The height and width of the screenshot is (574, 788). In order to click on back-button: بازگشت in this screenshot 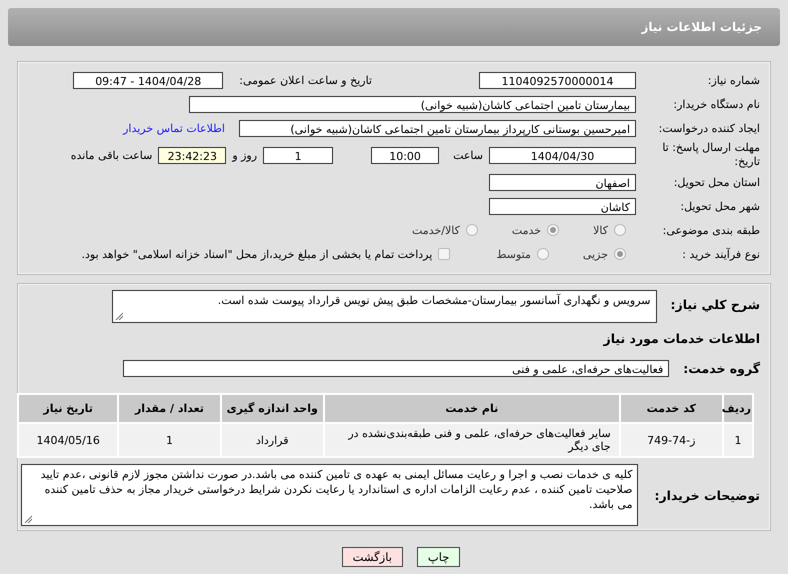, I will do `click(372, 557)`.